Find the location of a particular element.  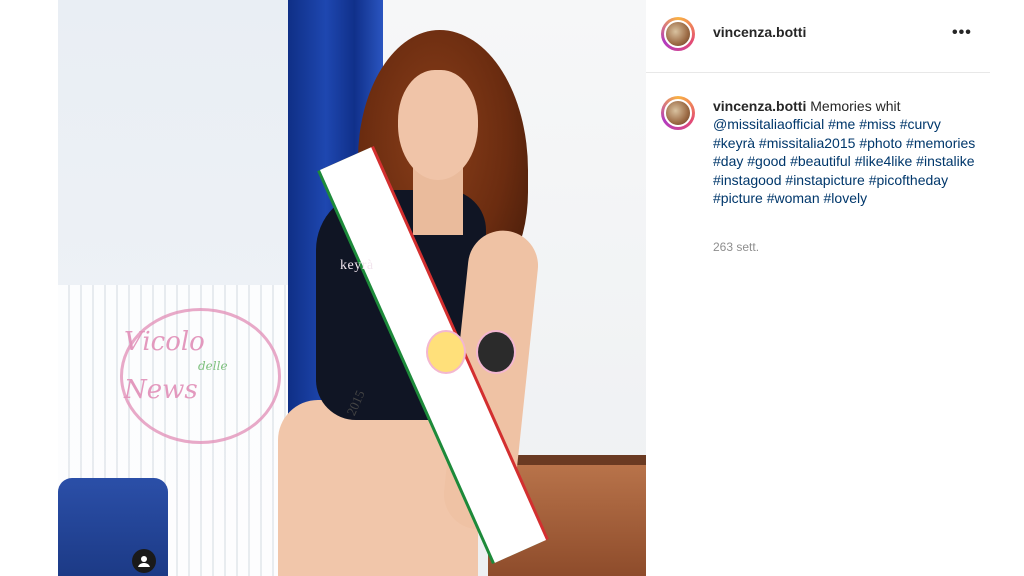

hashtag-link: #missitalia2015 is located at coordinates (807, 143).